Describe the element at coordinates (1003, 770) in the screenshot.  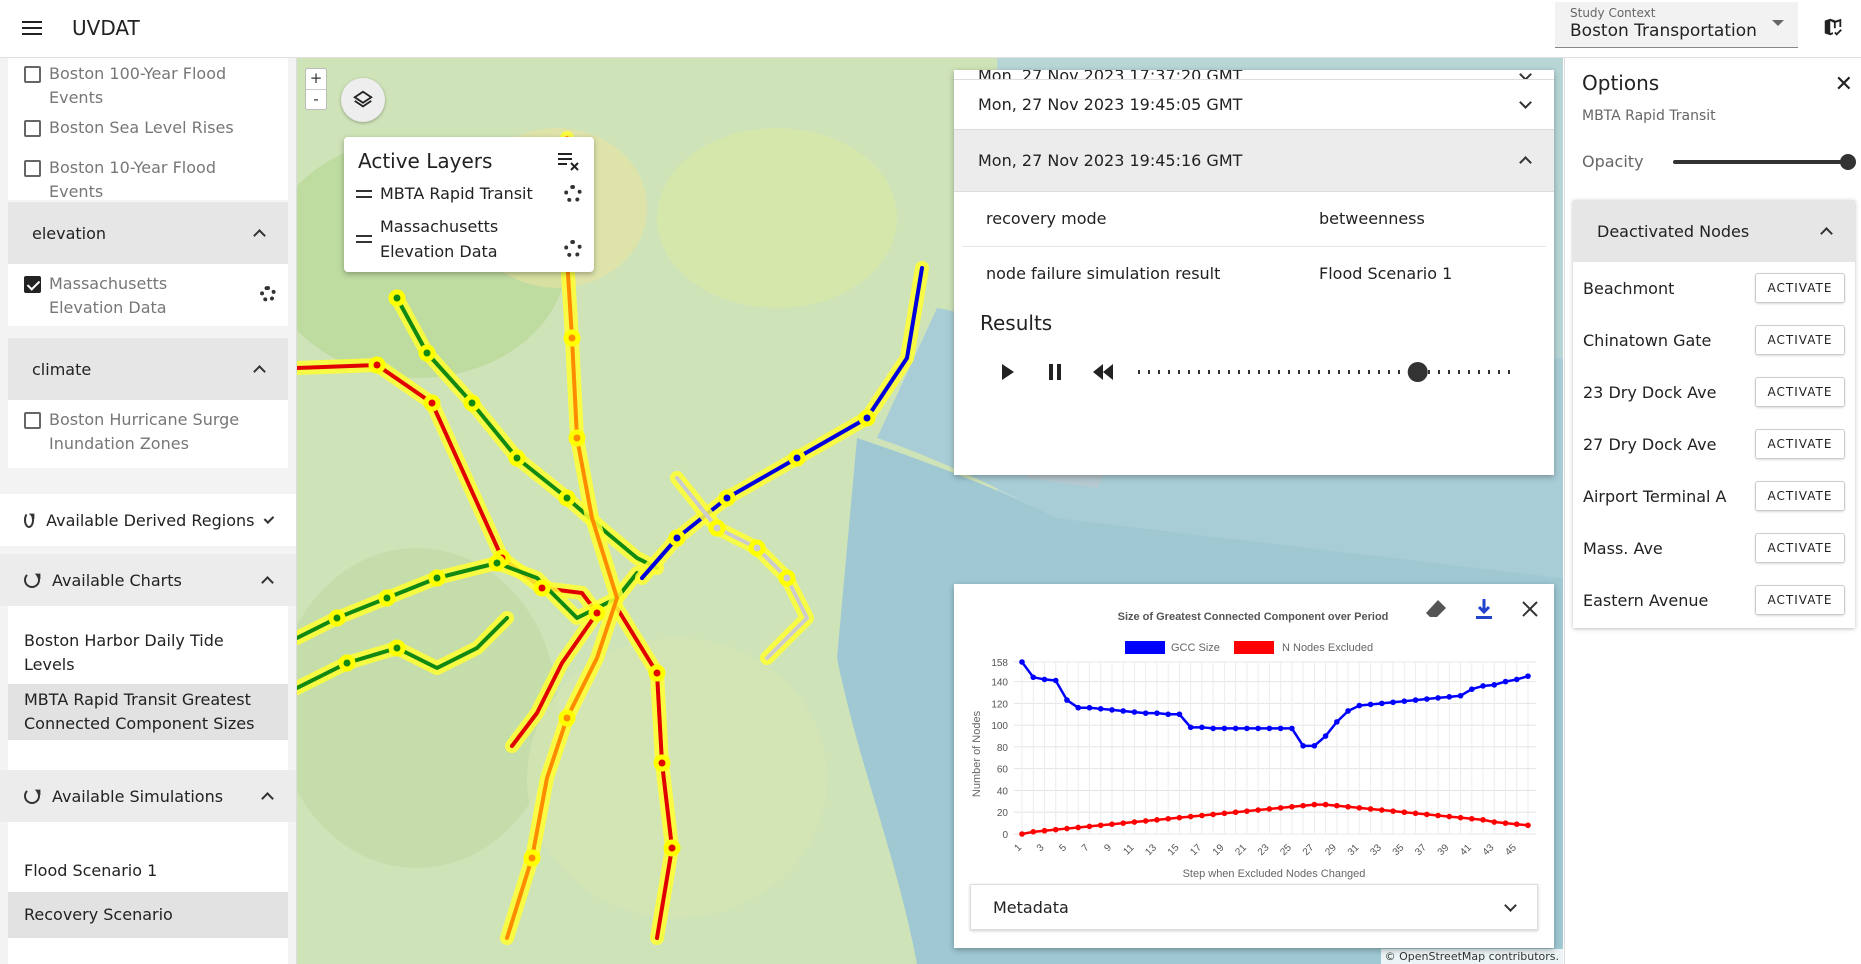
I see `y-tick-label: 60` at that location.